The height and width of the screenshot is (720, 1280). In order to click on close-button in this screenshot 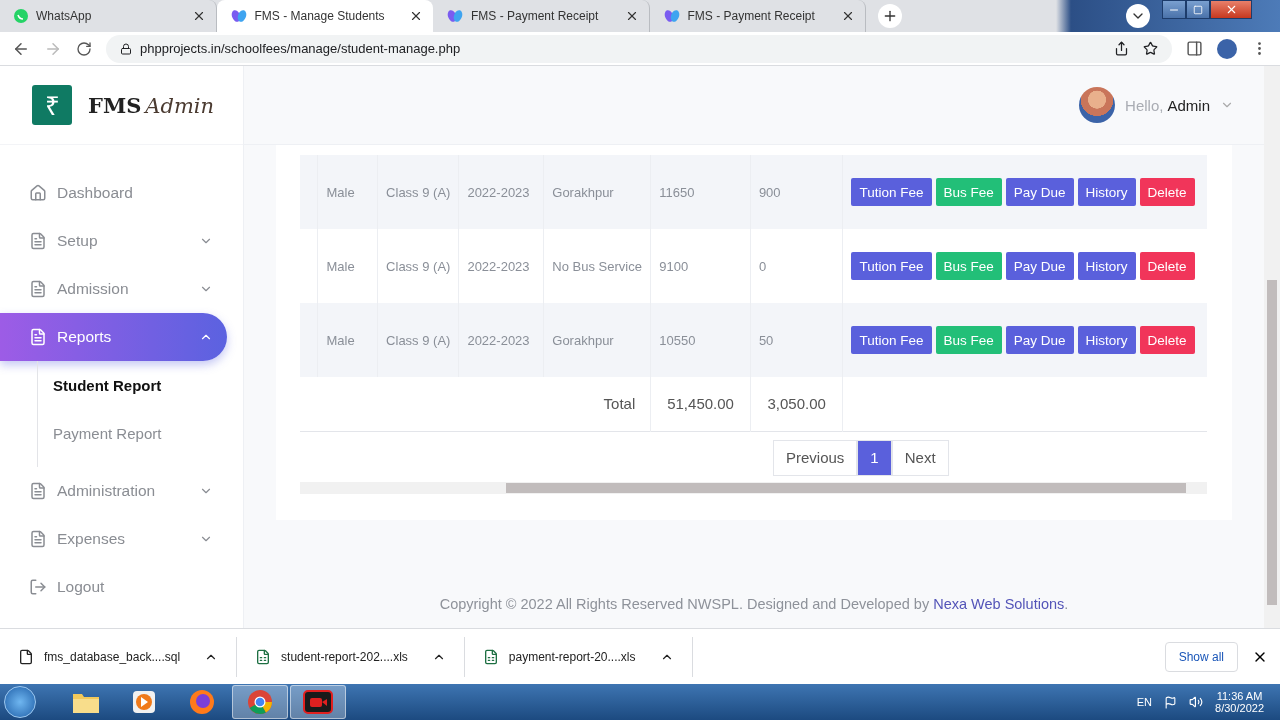, I will do `click(1231, 9)`.